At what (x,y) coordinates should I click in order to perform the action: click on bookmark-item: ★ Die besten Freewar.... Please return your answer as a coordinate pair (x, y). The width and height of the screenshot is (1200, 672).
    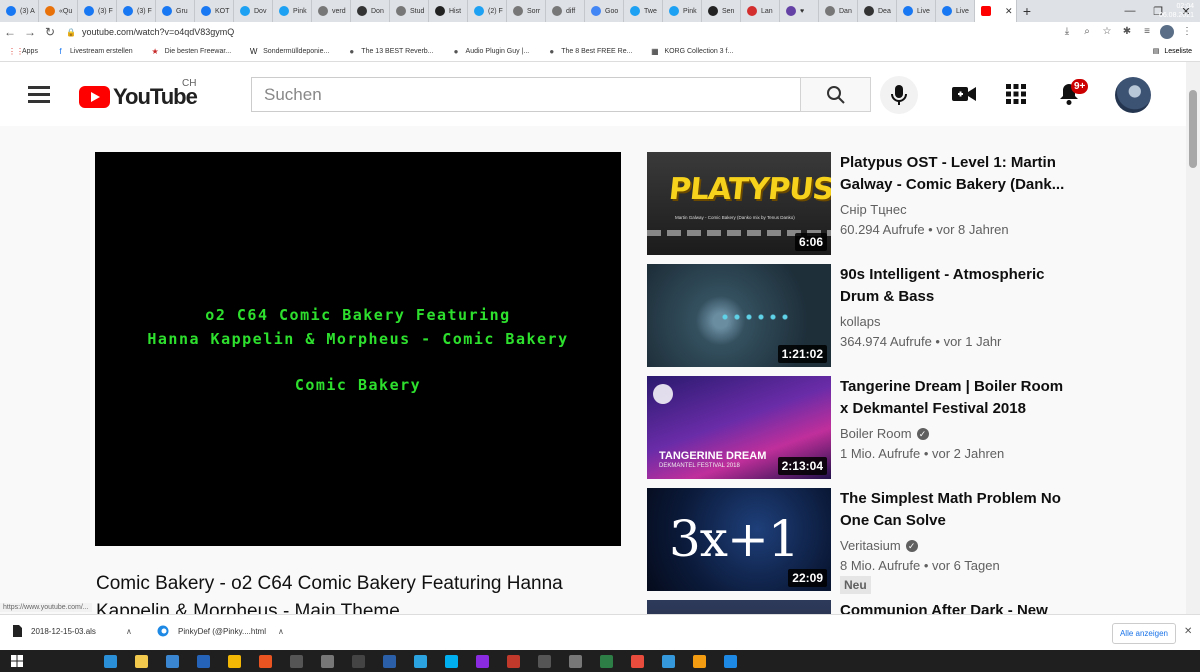
    Looking at the image, I should click on (191, 51).